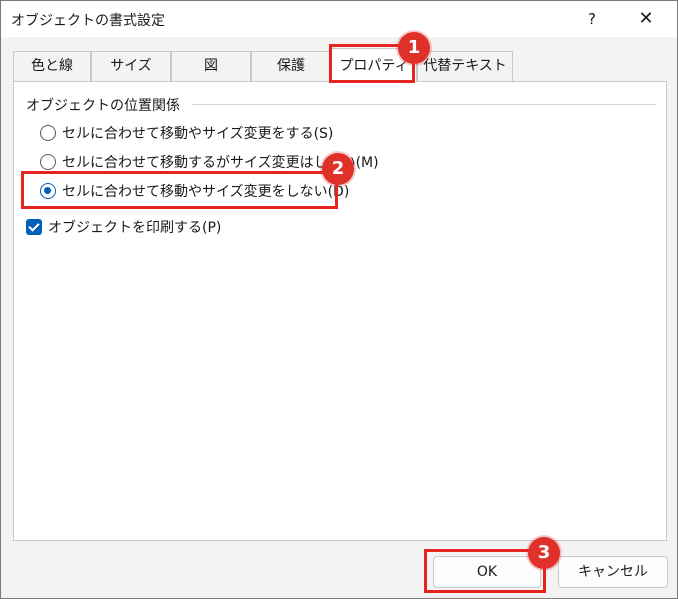  Describe the element at coordinates (88, 21) in the screenshot. I see `dialog-title: オブジェクトの書式設定` at that location.